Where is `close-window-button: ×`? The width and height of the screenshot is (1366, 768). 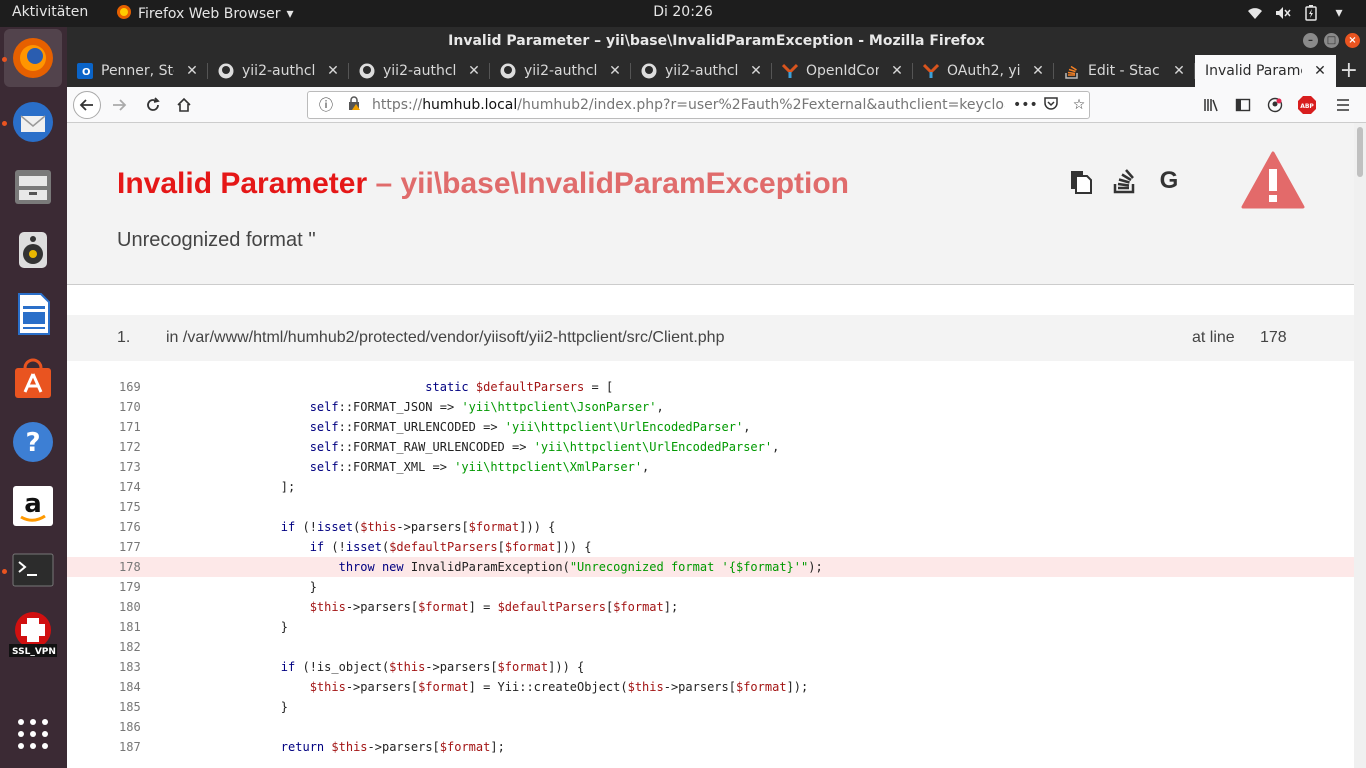
close-window-button: × is located at coordinates (1352, 40).